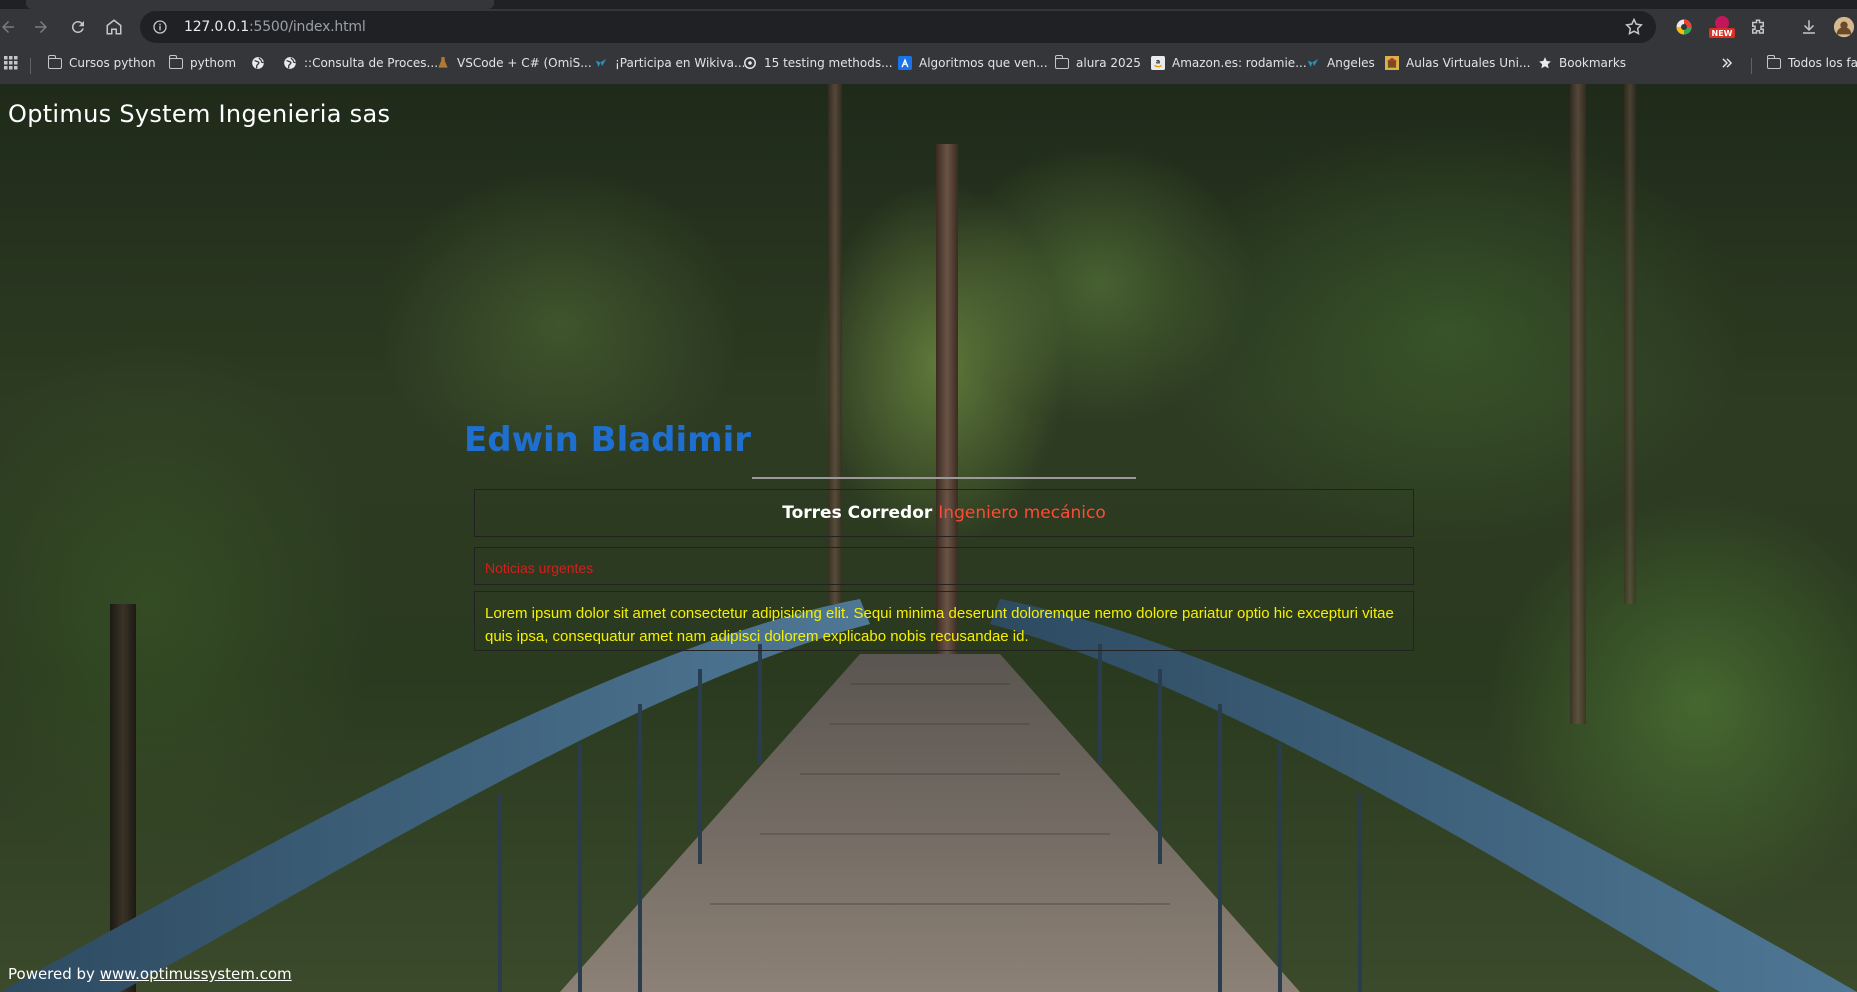 Image resolution: width=1857 pixels, height=992 pixels. I want to click on site-info-icon, so click(160, 27).